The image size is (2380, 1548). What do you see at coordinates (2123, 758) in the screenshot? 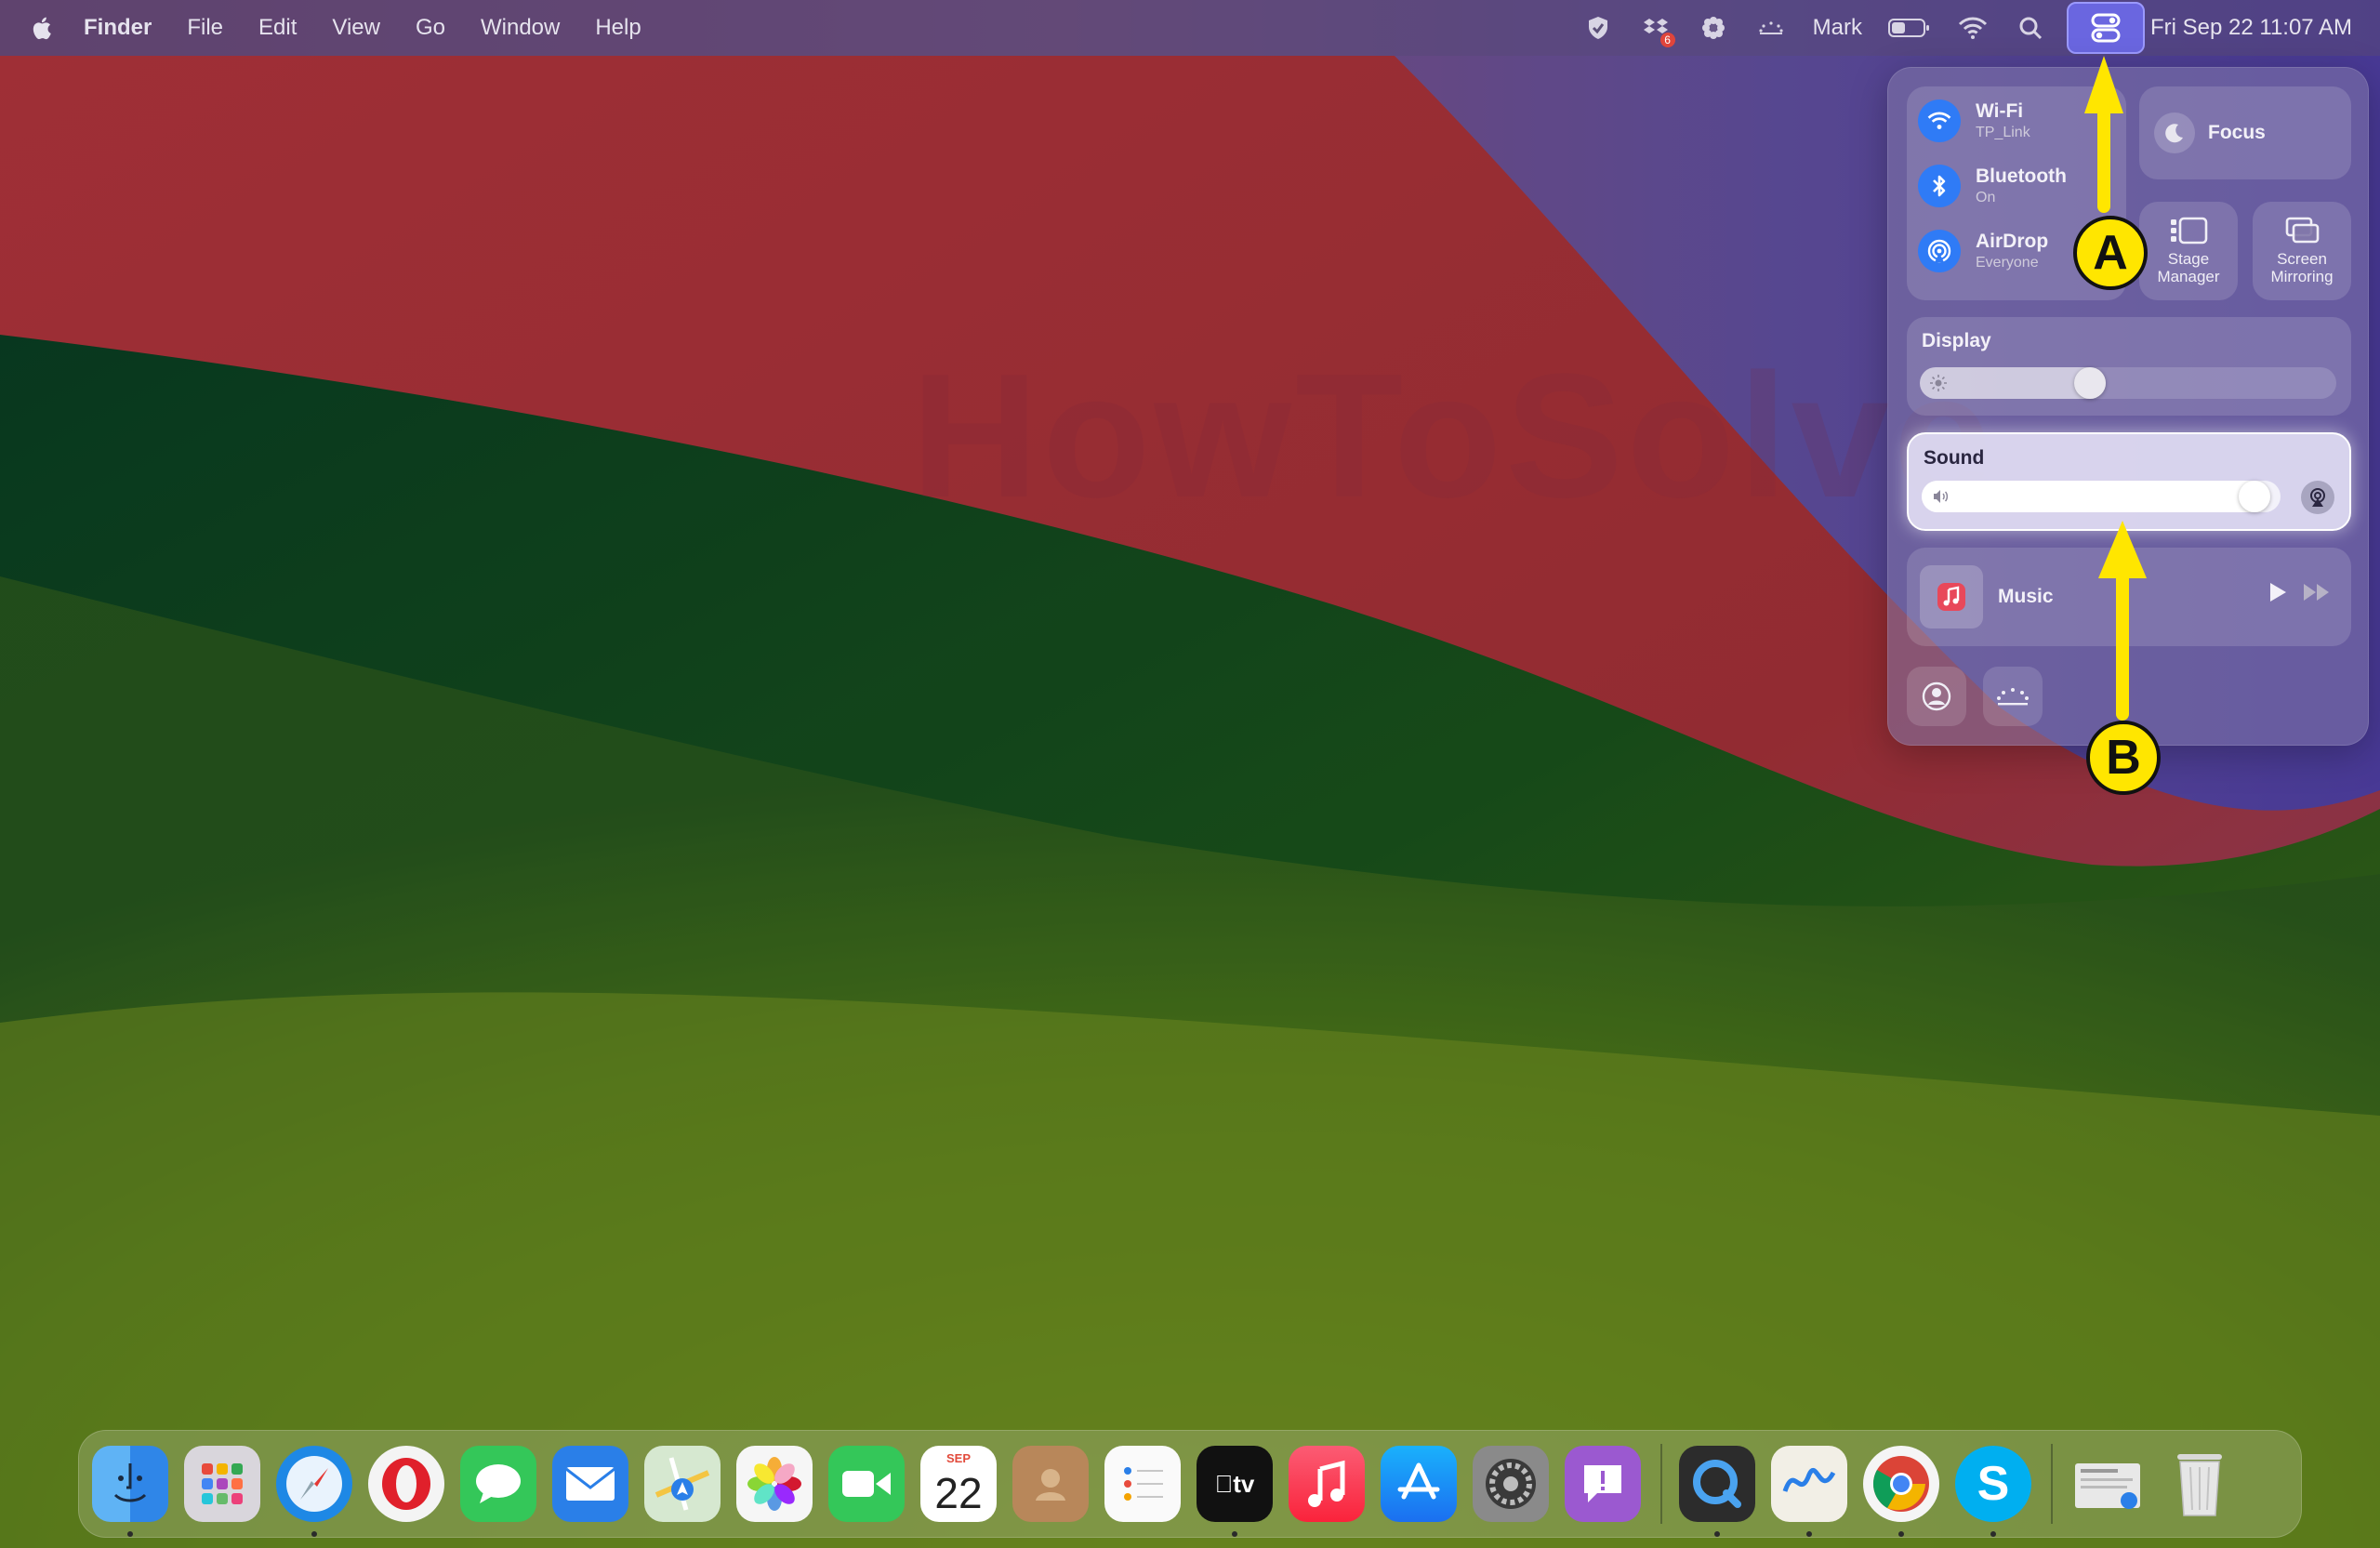
I see `annotation-marker-b: B` at bounding box center [2123, 758].